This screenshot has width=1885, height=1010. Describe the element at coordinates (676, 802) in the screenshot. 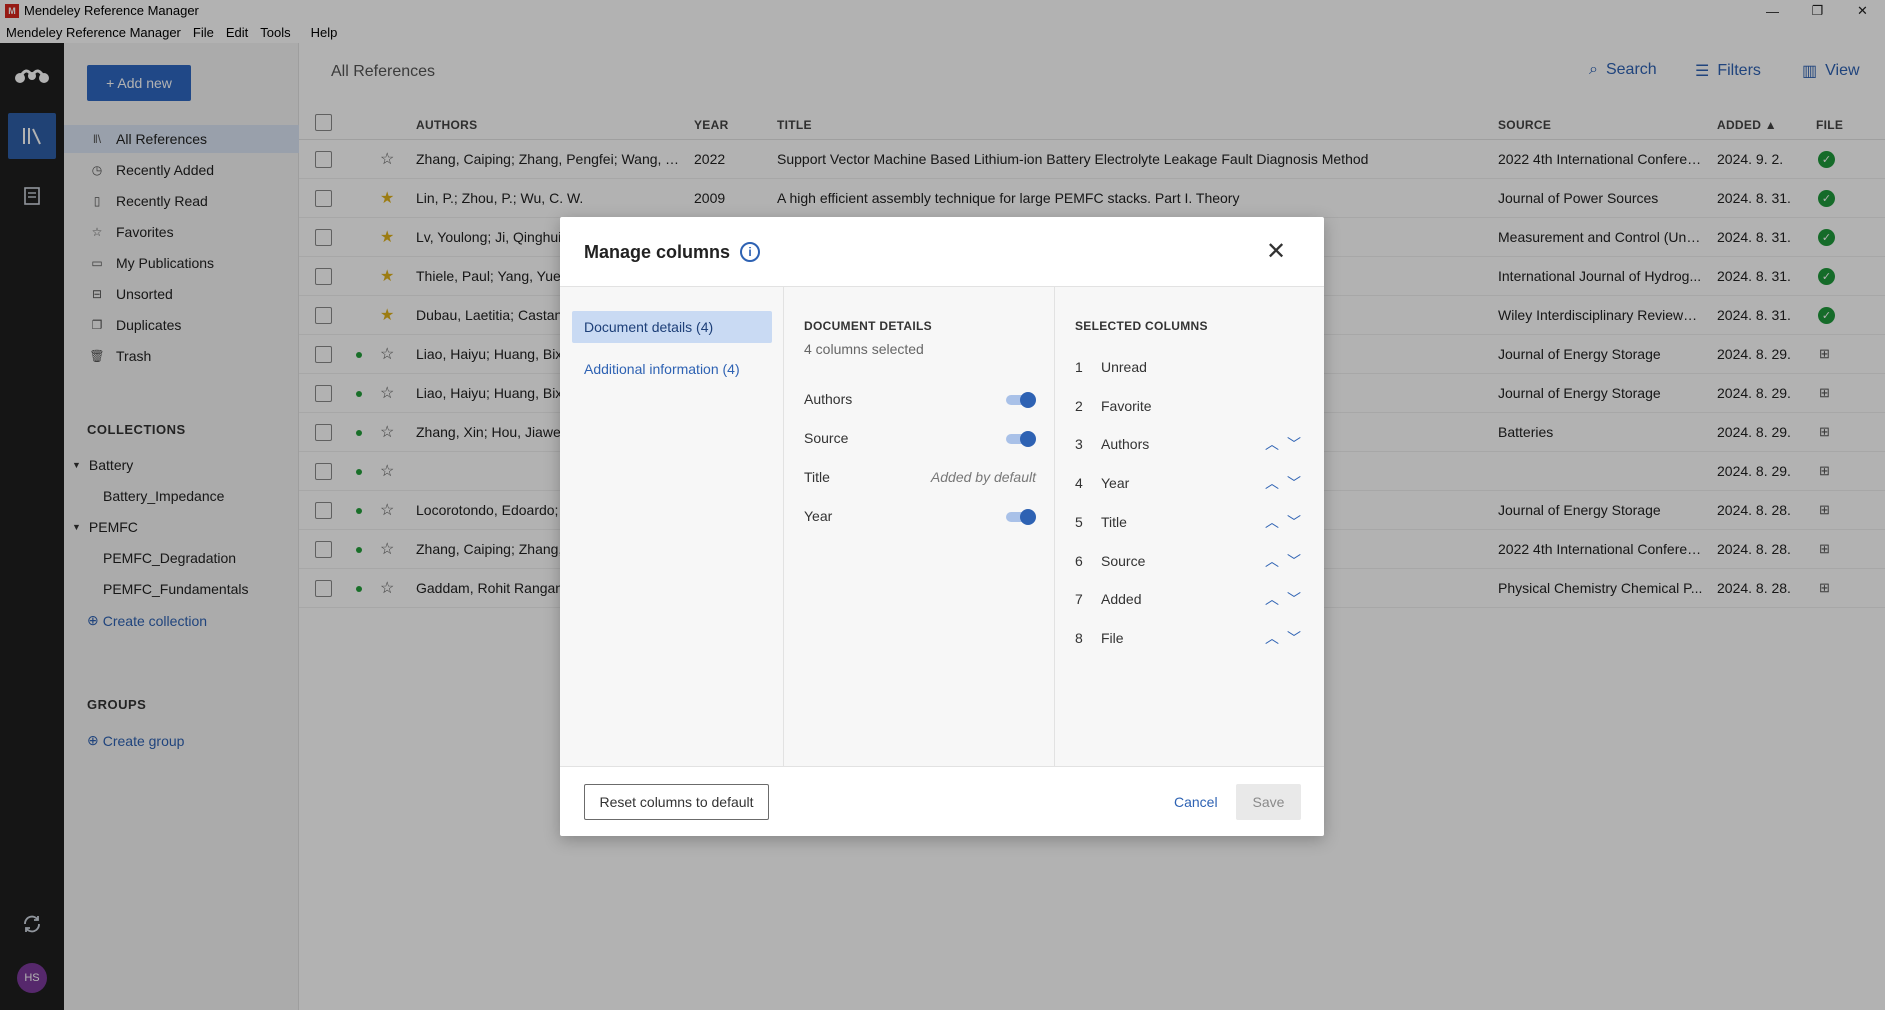

I see `reset-columns-button: Reset columns to default` at that location.